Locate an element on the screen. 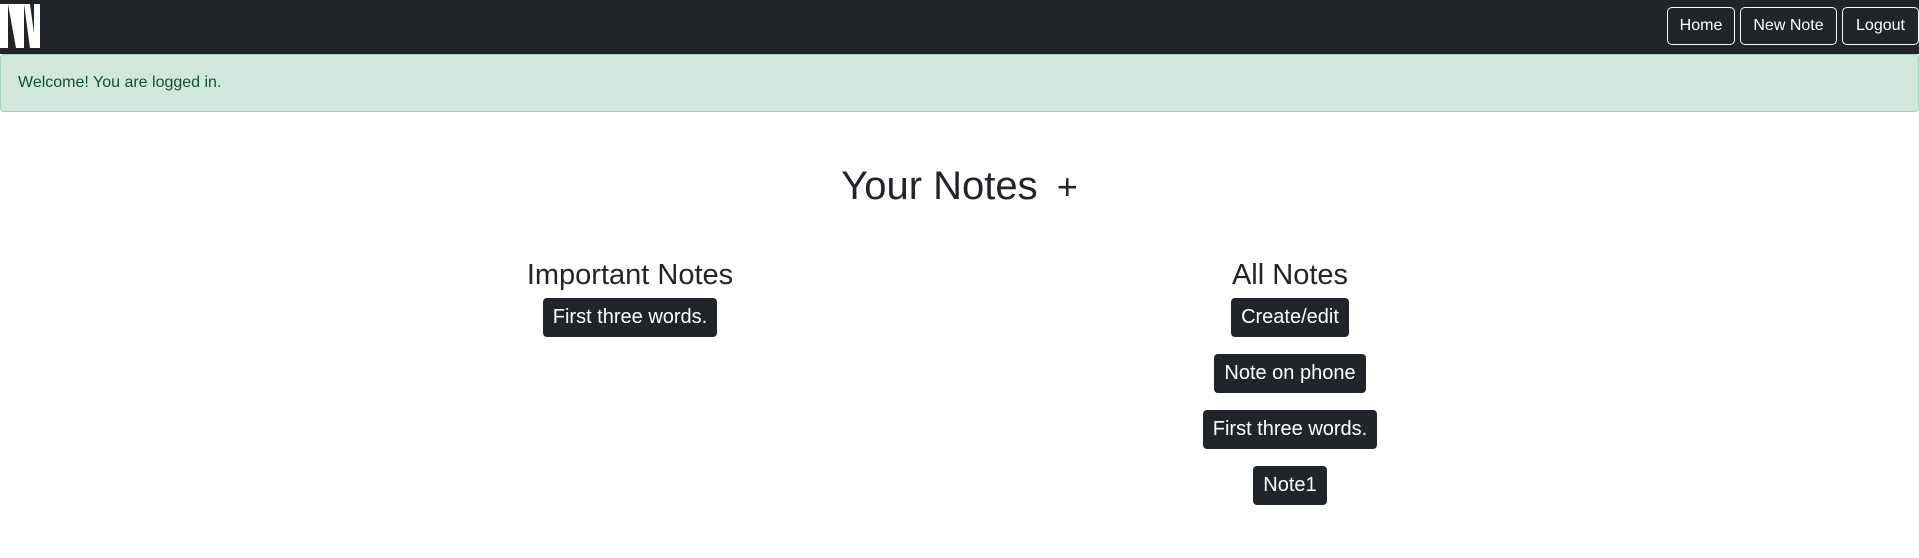 This screenshot has width=1919, height=558. note-button: Create/edit is located at coordinates (1290, 317).